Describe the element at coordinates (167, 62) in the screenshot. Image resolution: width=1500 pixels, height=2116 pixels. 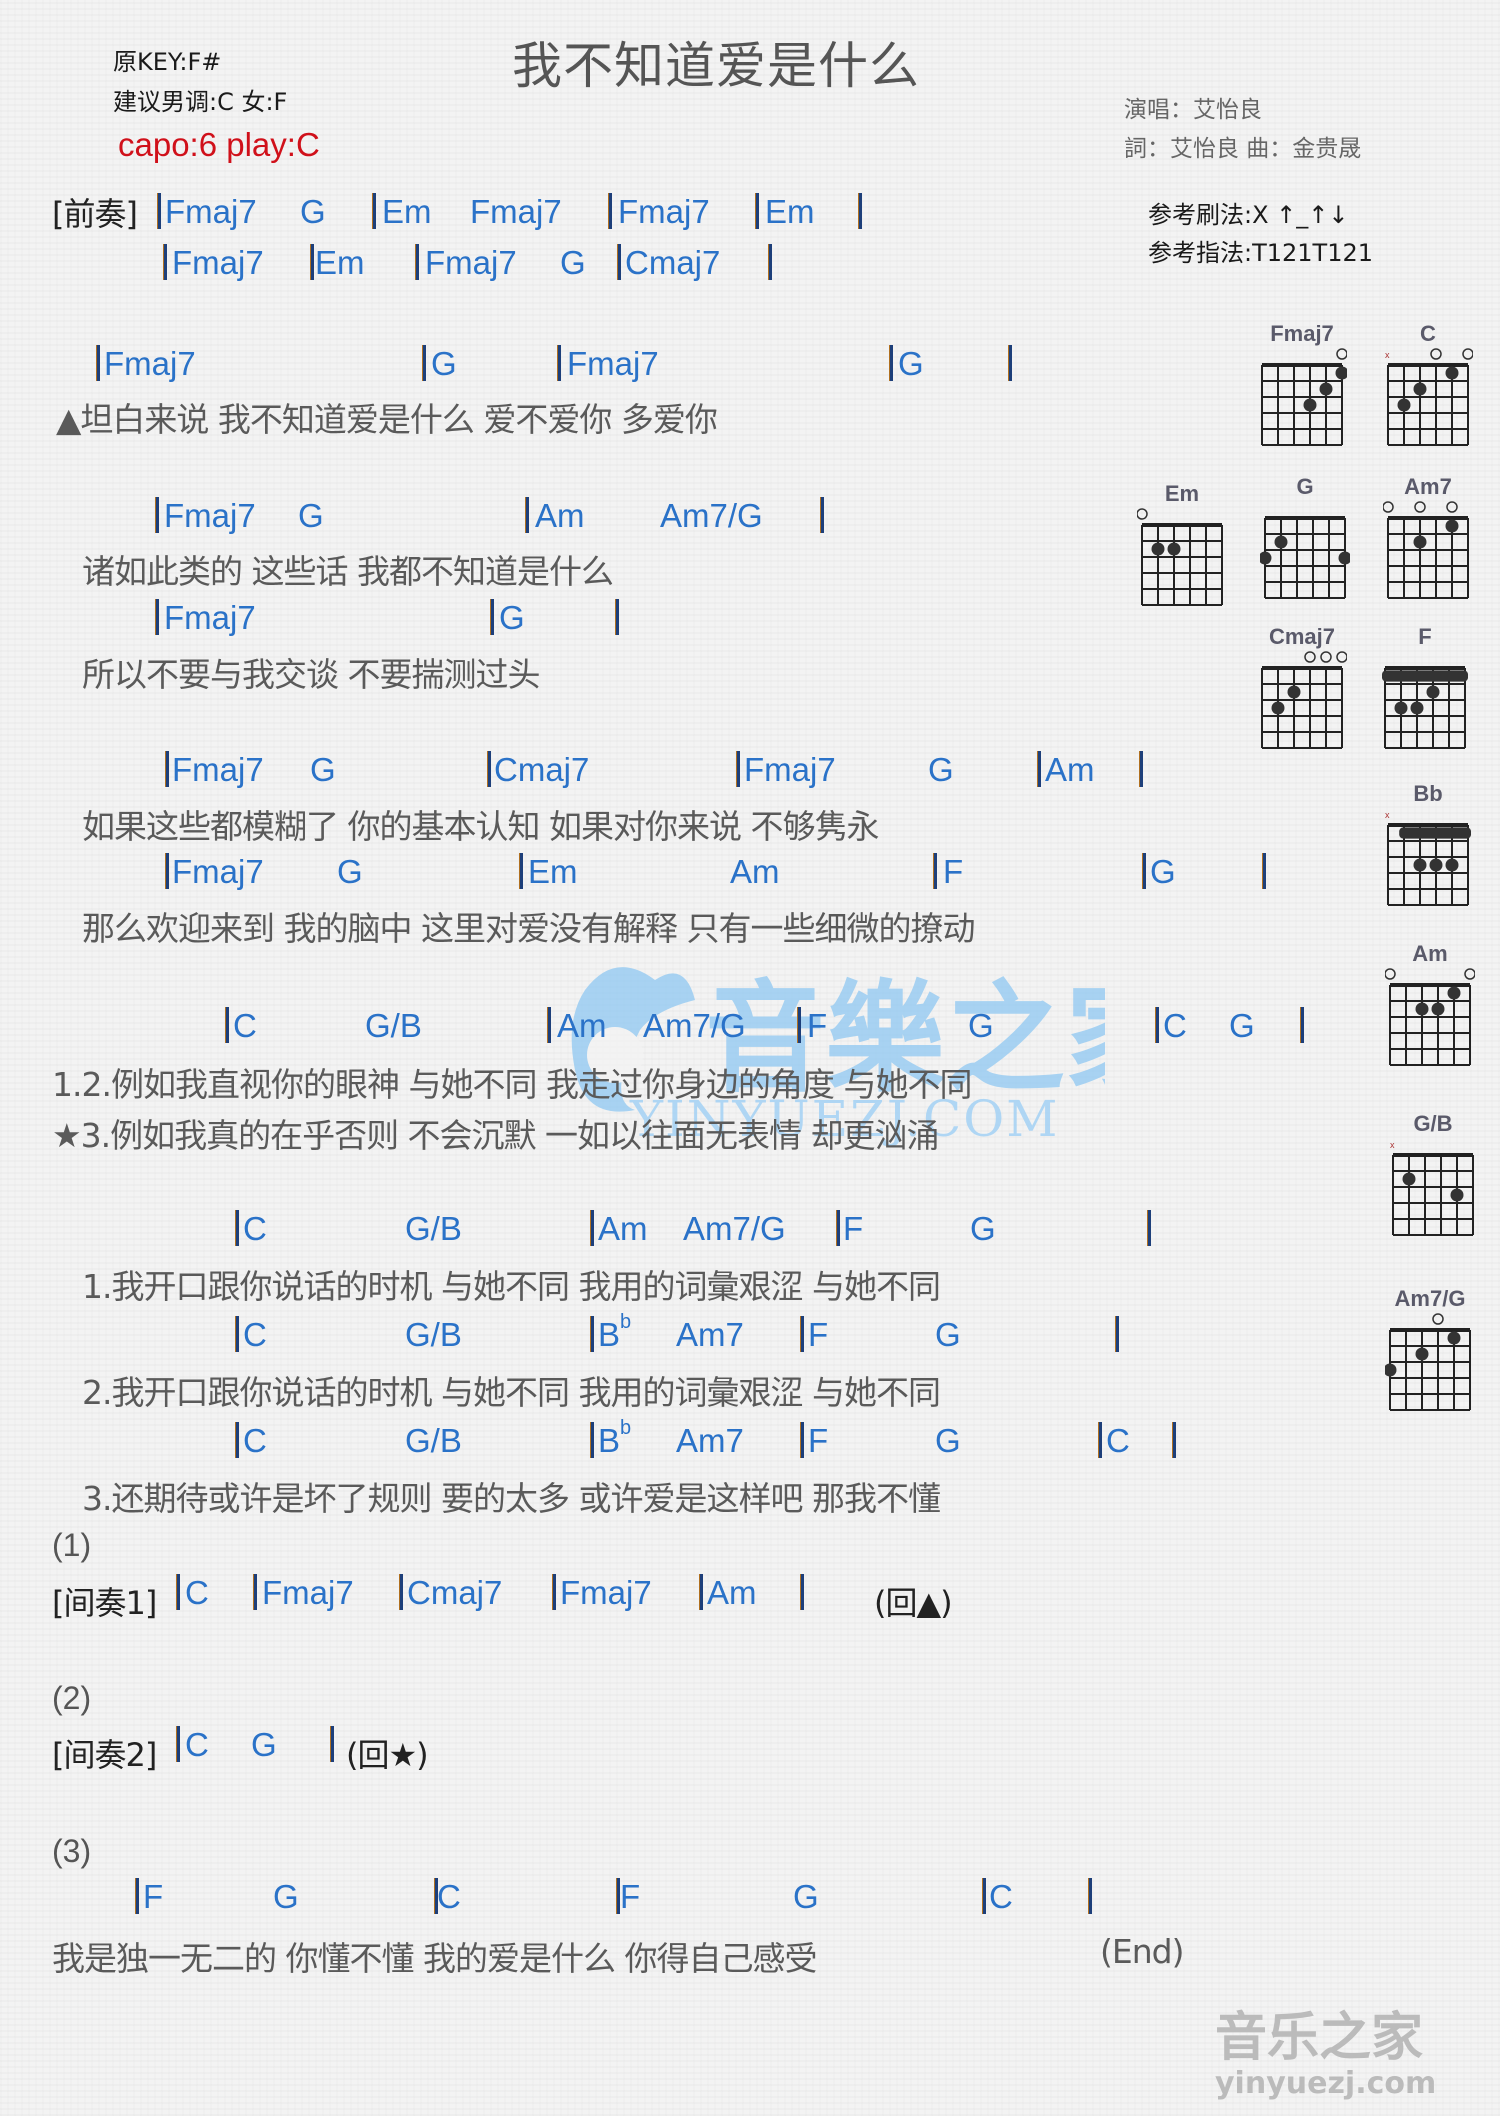
I see `original-key: 原KEY:F#` at that location.